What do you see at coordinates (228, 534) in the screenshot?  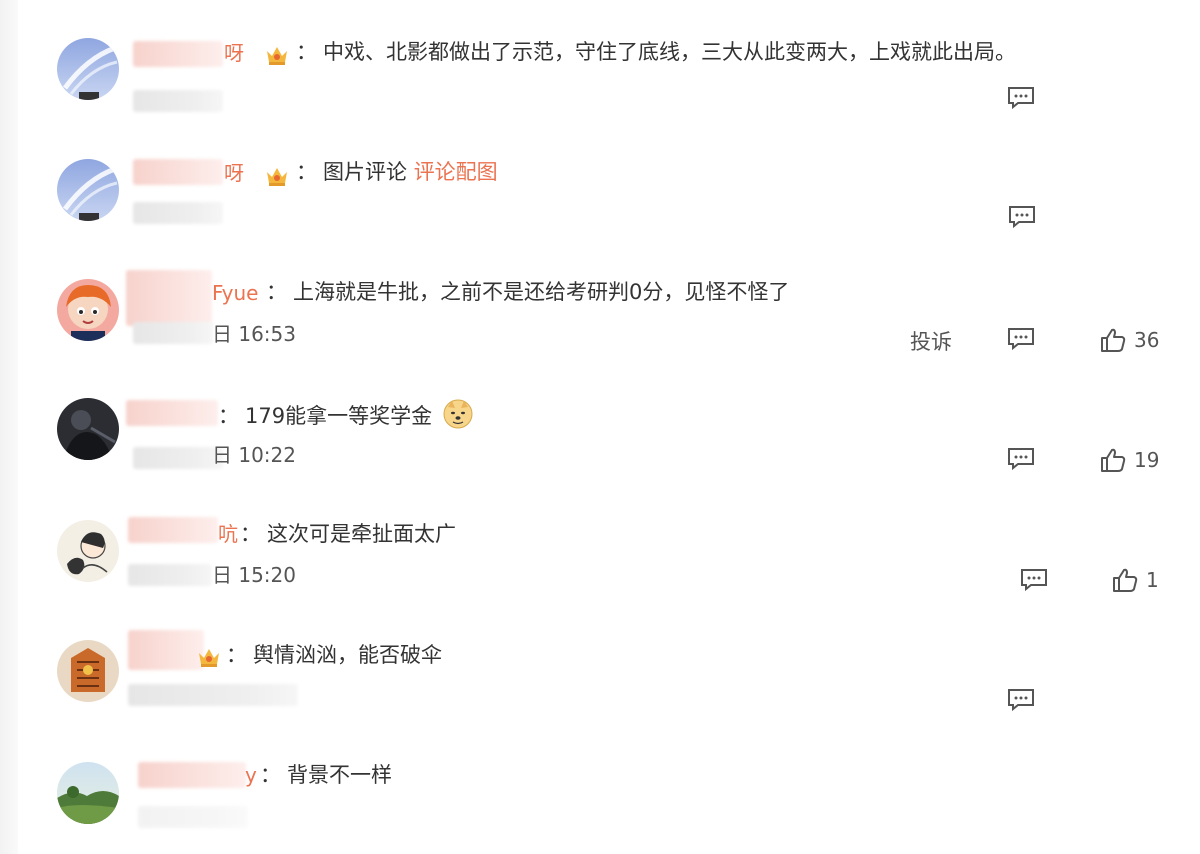 I see `username-visible-part: 吭` at bounding box center [228, 534].